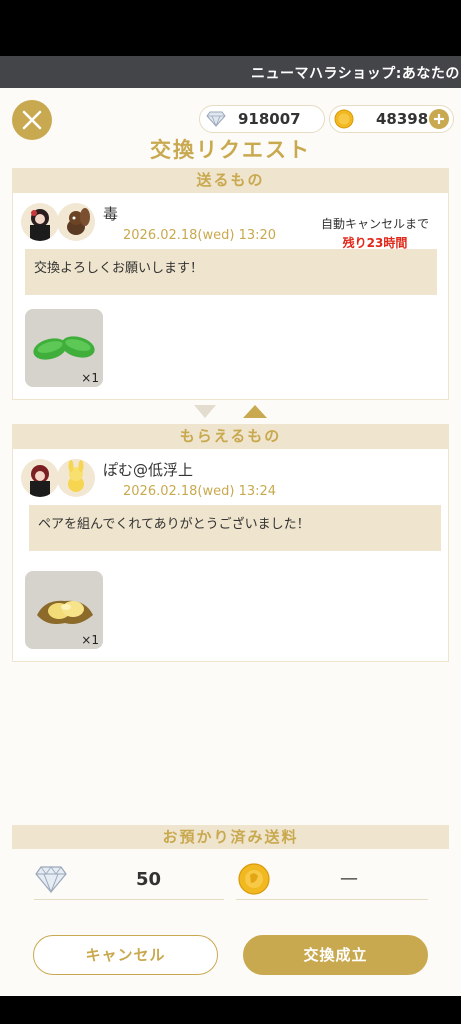 The width and height of the screenshot is (461, 1024). Describe the element at coordinates (149, 879) in the screenshot. I see `diamond-fee-amount: 50` at that location.